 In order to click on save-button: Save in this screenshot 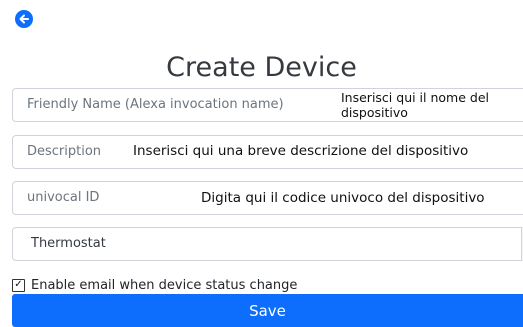, I will do `click(267, 310)`.